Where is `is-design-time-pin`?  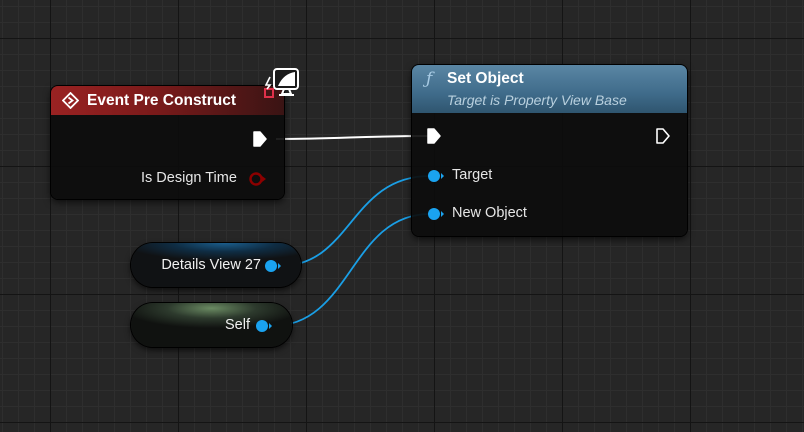 is-design-time-pin is located at coordinates (258, 179).